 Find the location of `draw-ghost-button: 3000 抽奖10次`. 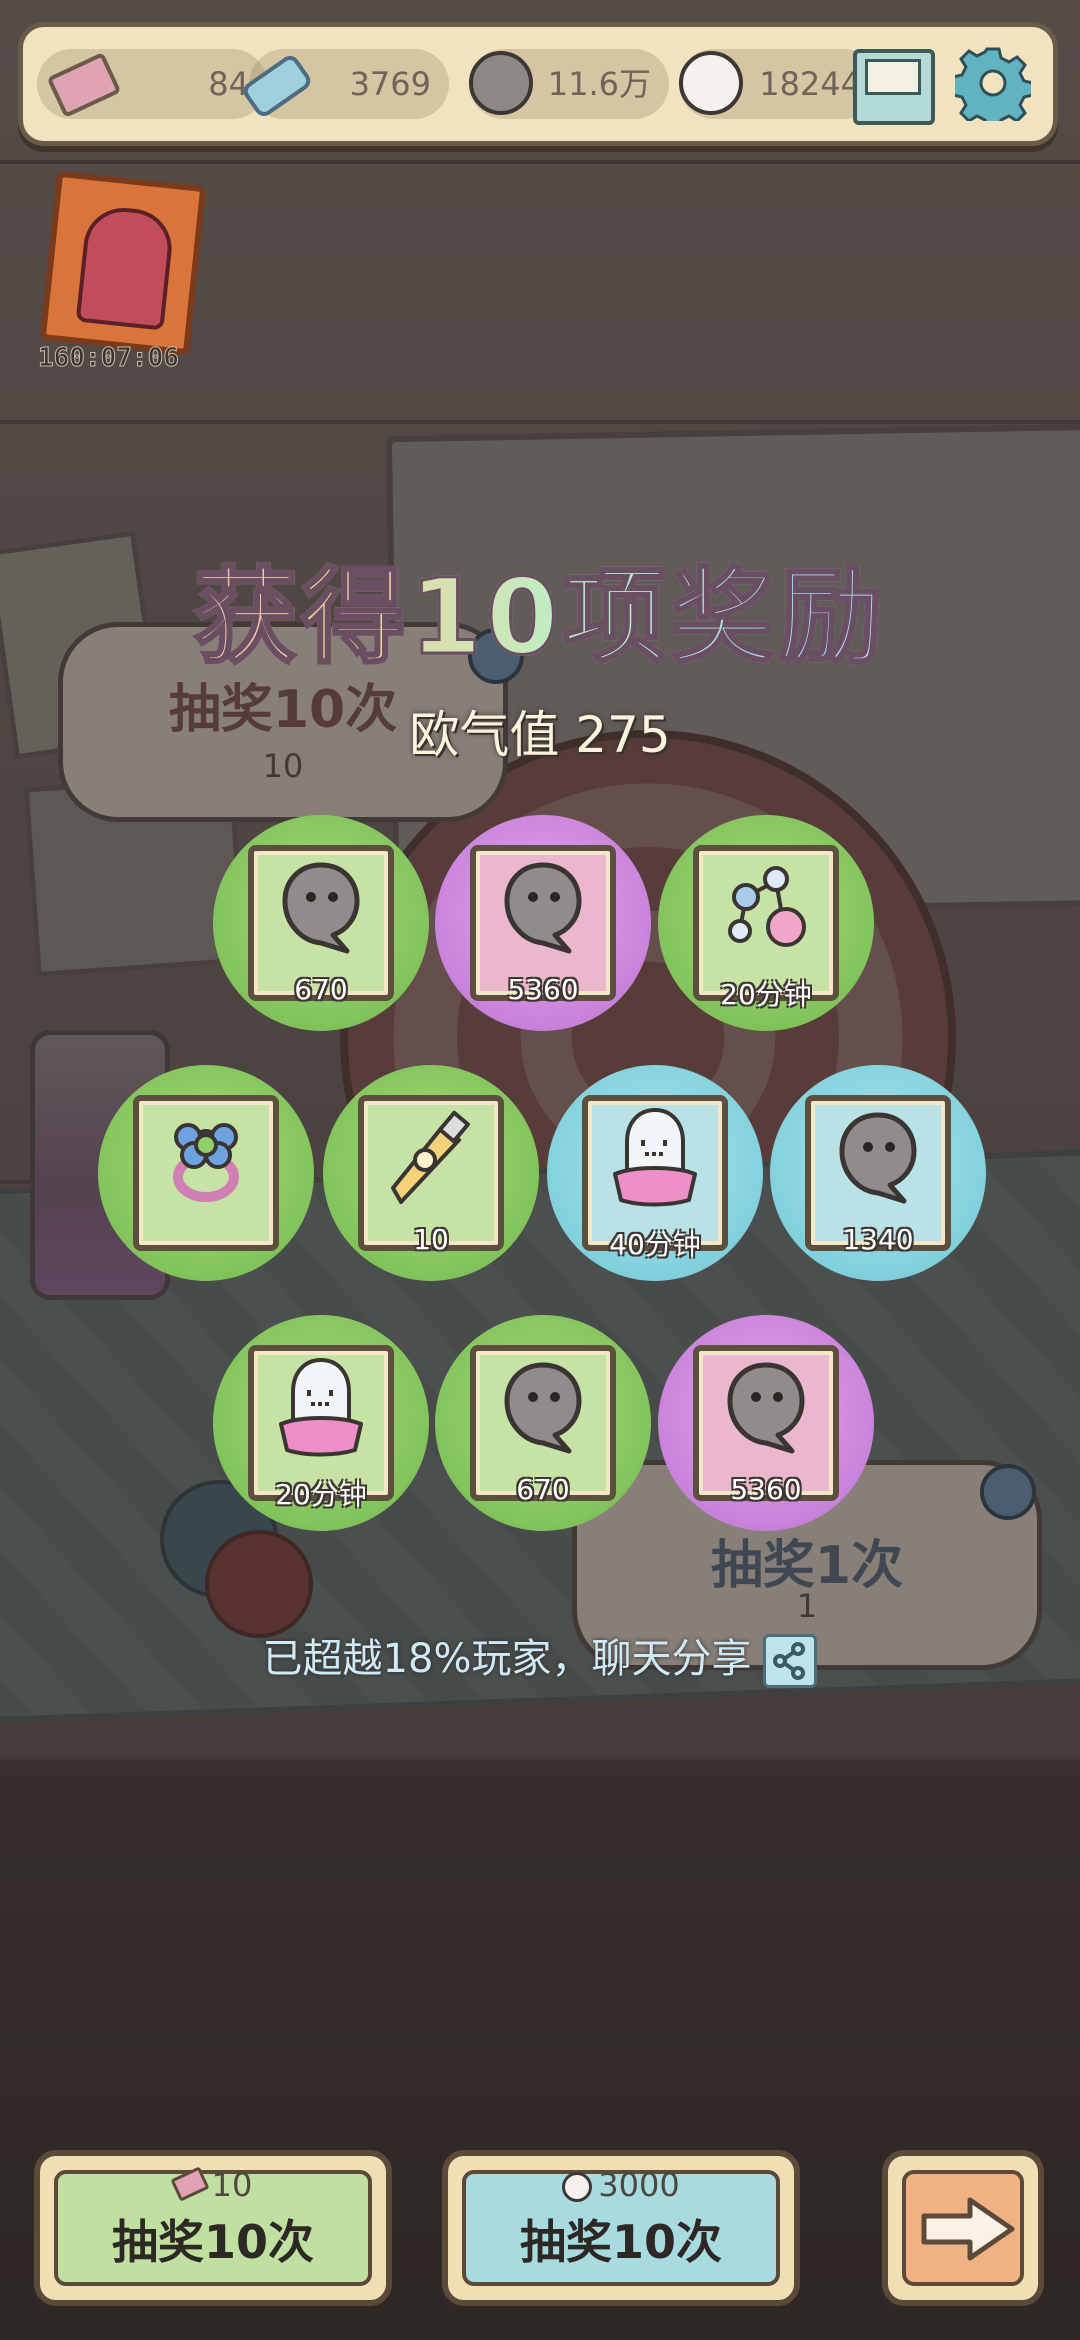

draw-ghost-button: 3000 抽奖10次 is located at coordinates (621, 2228).